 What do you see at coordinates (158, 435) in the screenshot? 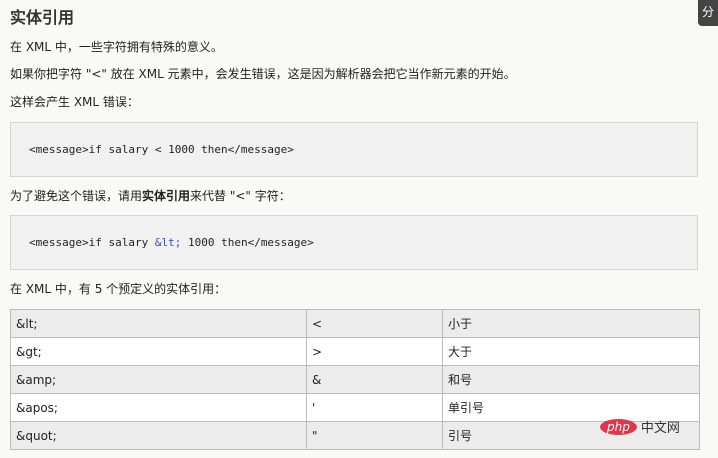
I see `table-cell: &quot;` at bounding box center [158, 435].